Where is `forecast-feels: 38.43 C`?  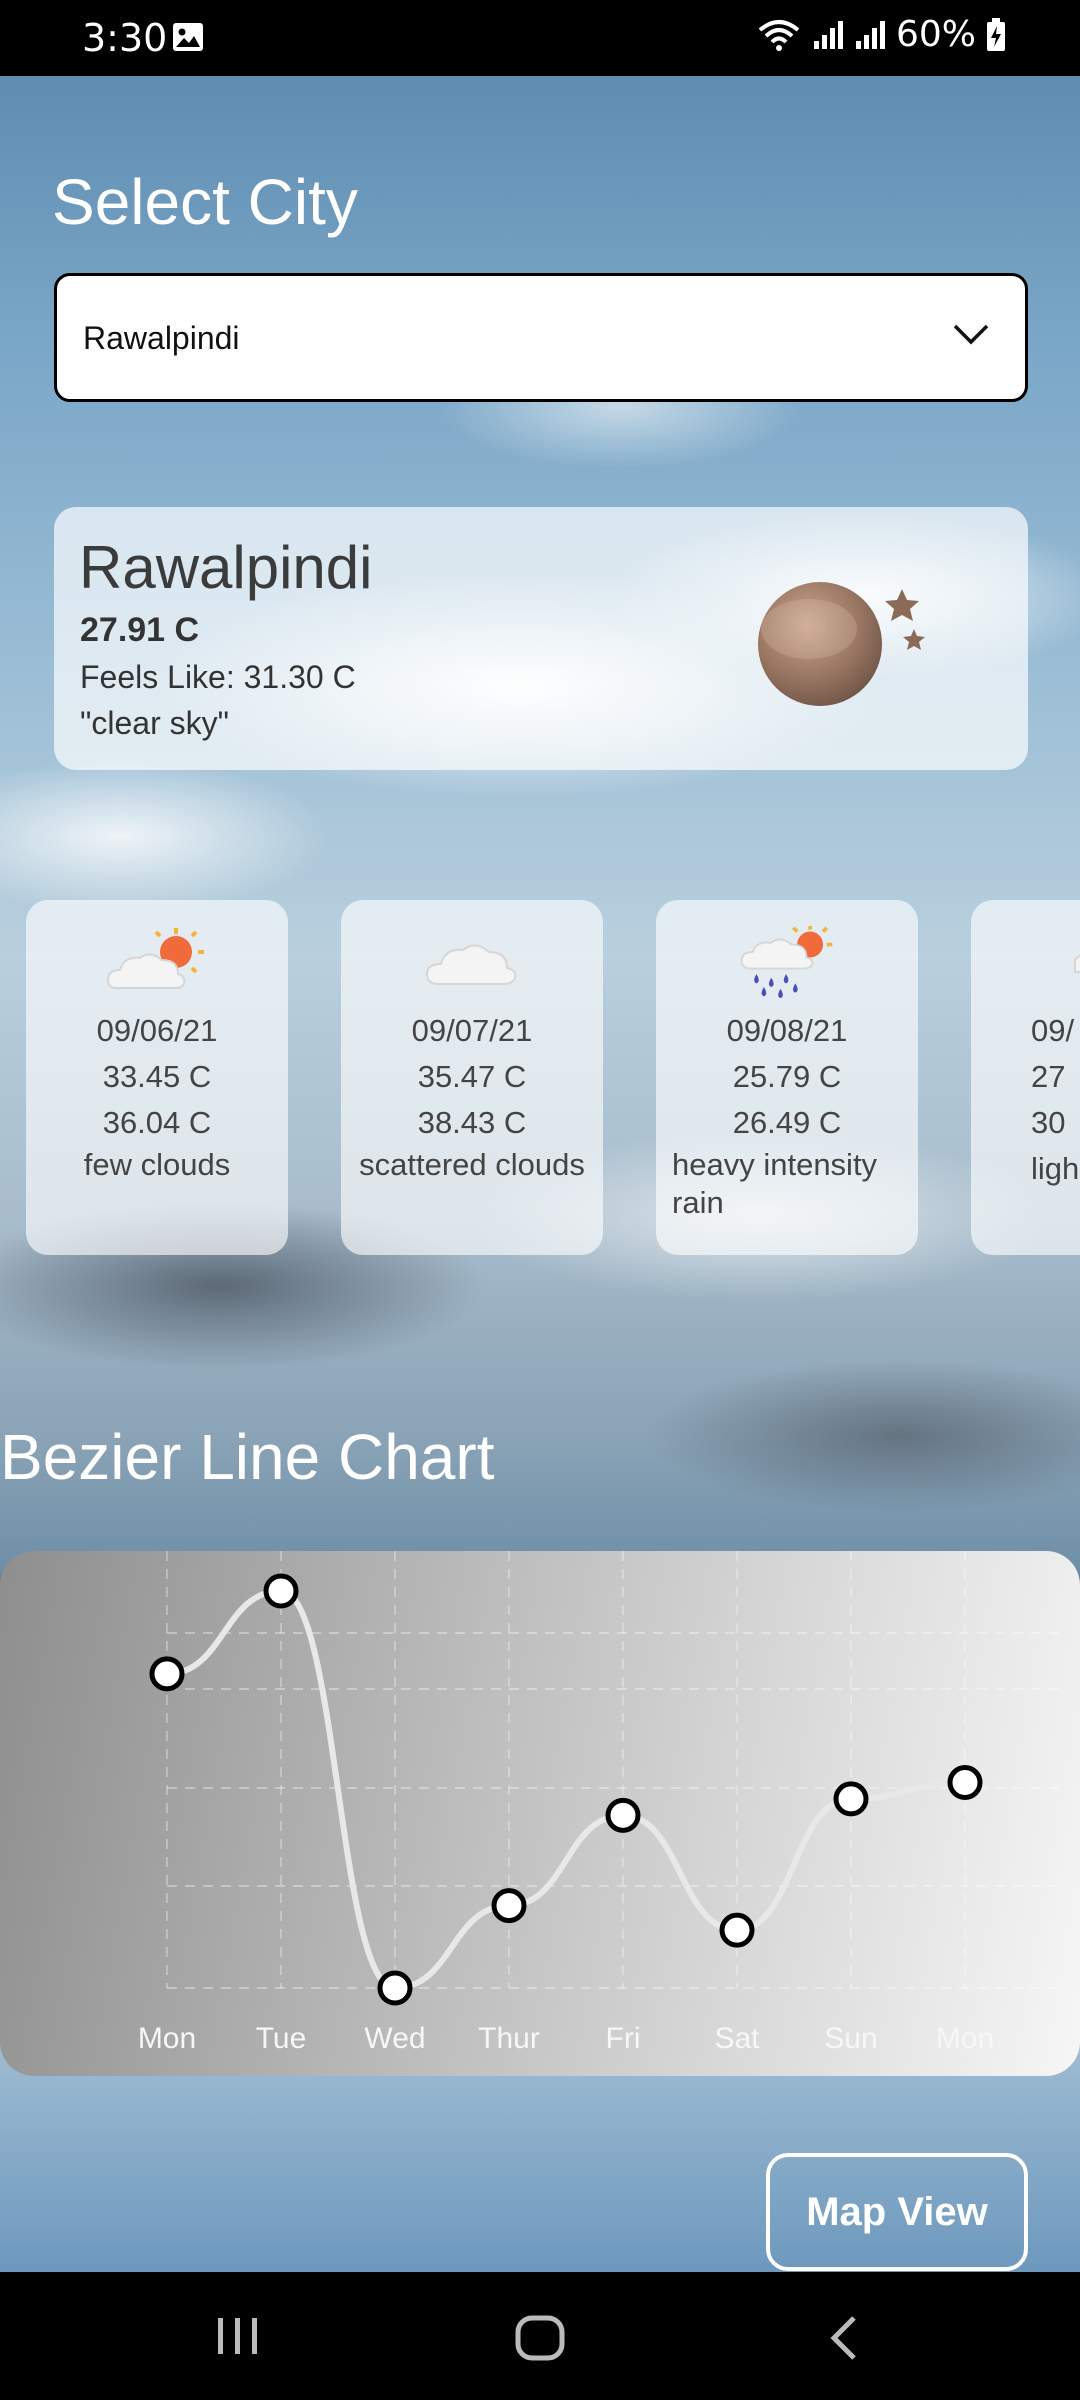 forecast-feels: 38.43 C is located at coordinates (472, 1122).